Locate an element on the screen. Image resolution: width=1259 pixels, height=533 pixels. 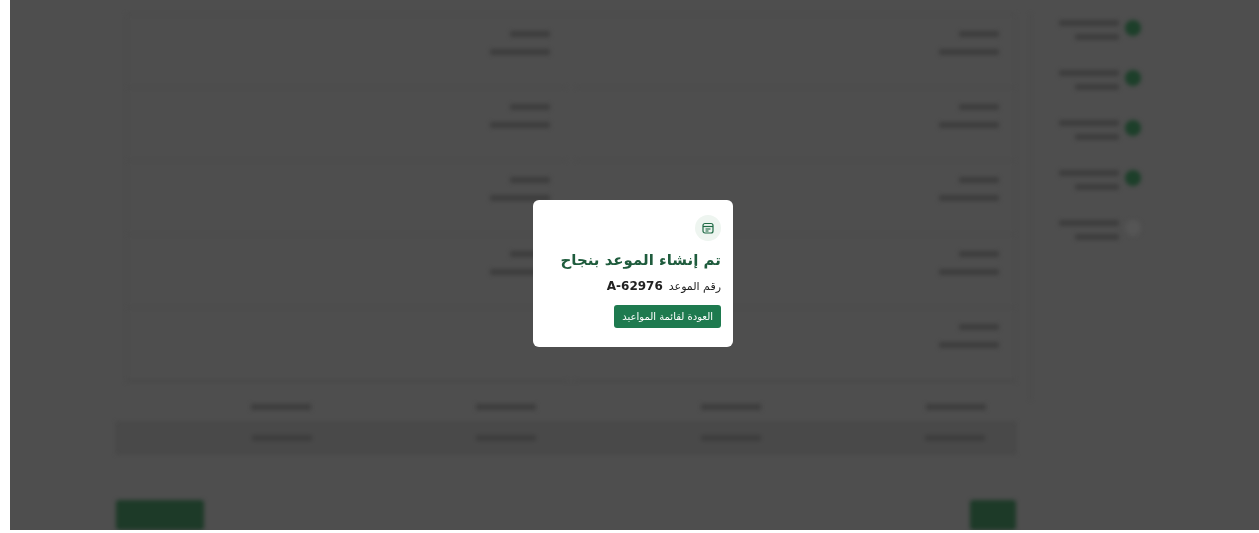
calendar-icon is located at coordinates (708, 228).